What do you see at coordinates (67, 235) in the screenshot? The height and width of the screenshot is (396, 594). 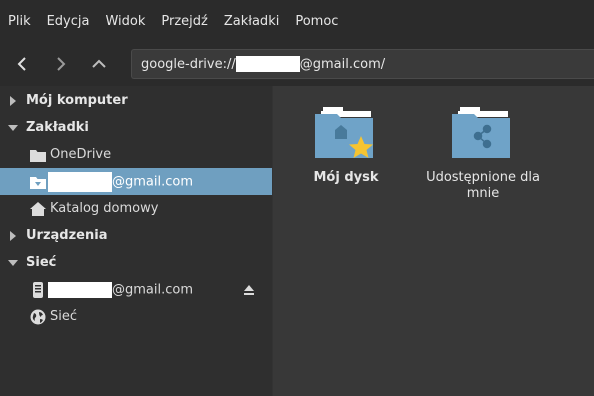 I see `section-title: Urządzenia` at bounding box center [67, 235].